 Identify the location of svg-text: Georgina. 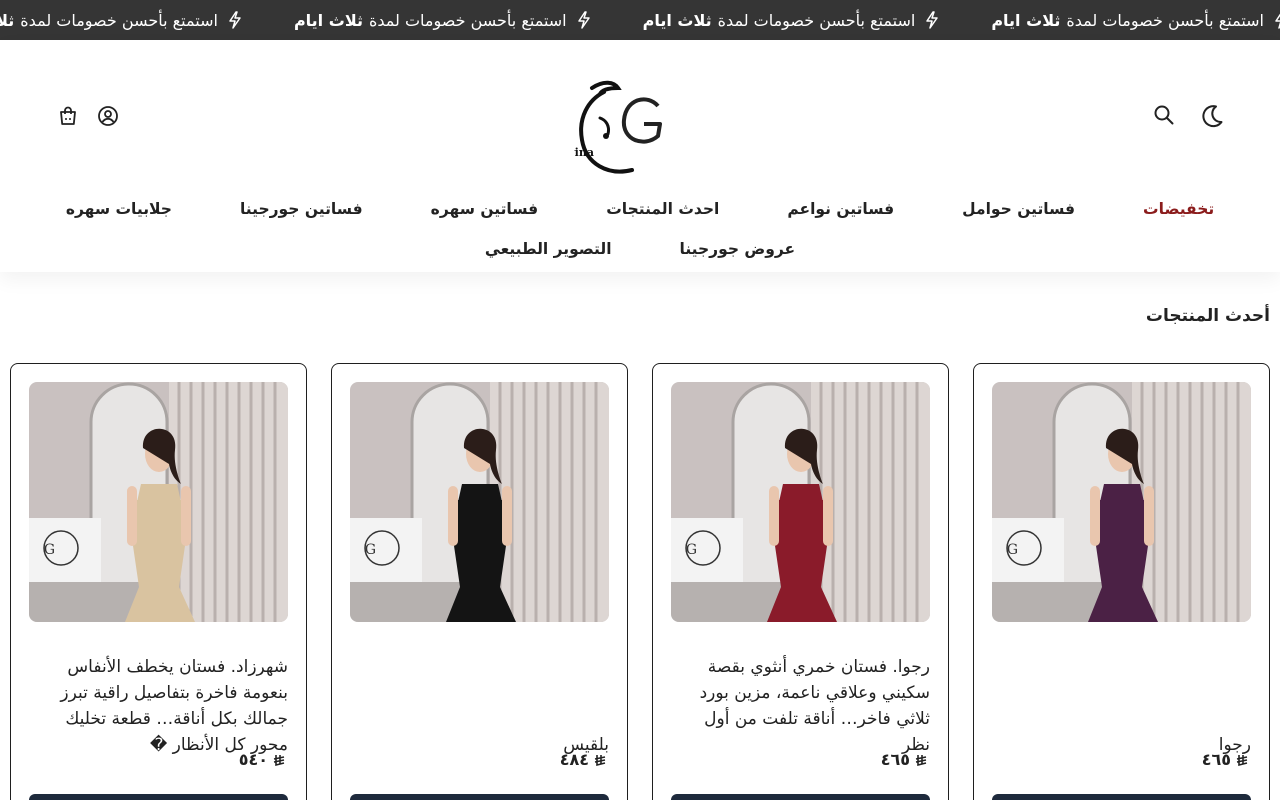
(584, 152).